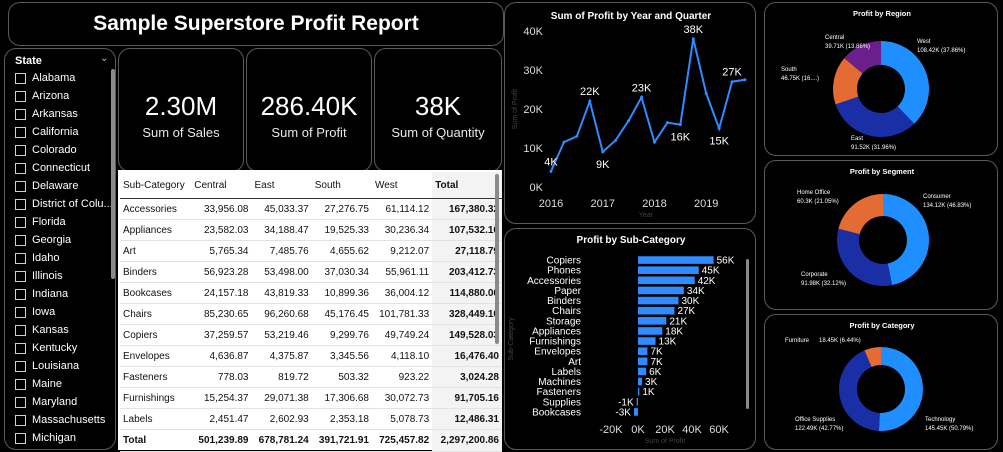 Image resolution: width=1003 pixels, height=452 pixels. Describe the element at coordinates (221, 209) in the screenshot. I see `table-cell: 33,956.08` at that location.